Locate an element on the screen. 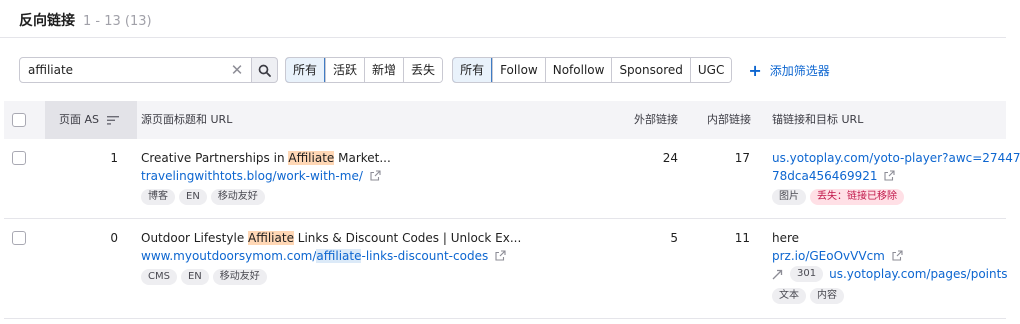  page-header: 反向链接 1 - 13 (13) is located at coordinates (85, 20).